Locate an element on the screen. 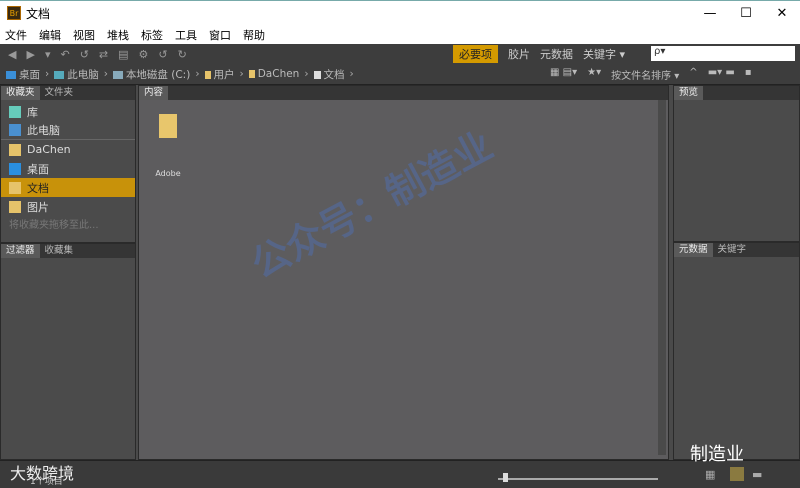 This screenshot has width=800, height=488. path-this-pc: 此电脑 is located at coordinates (76, 74).